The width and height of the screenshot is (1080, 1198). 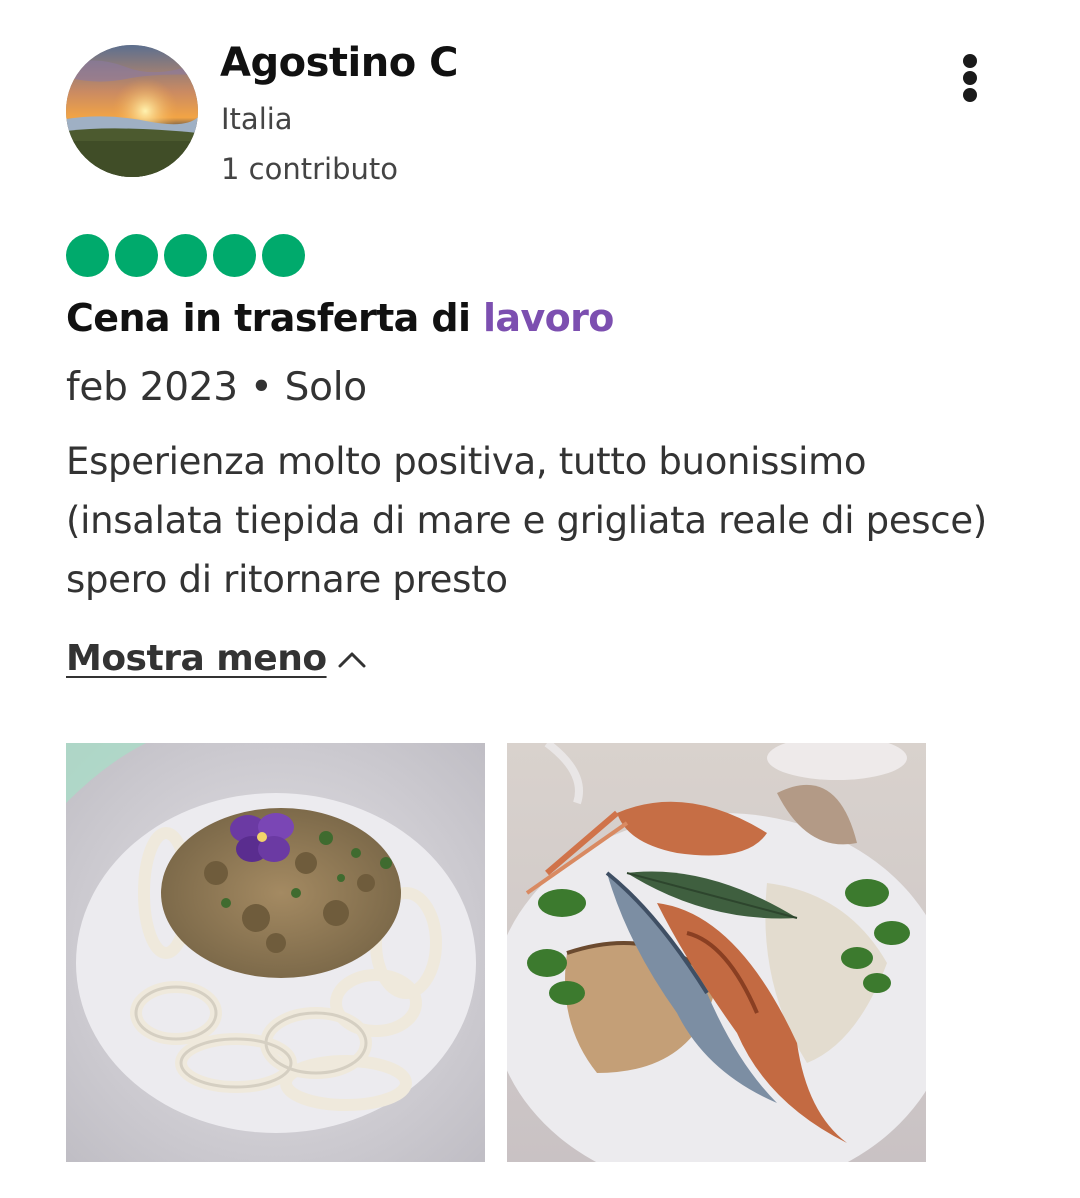 I want to click on user-location: Italia, so click(x=257, y=119).